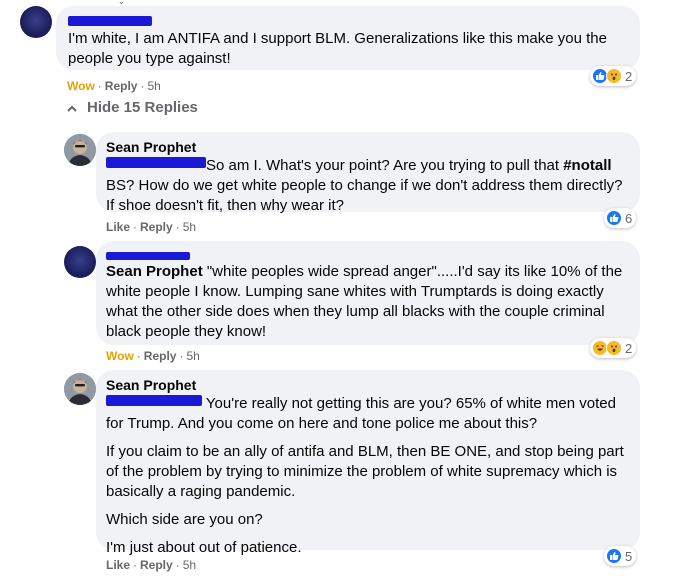  Describe the element at coordinates (368, 254) in the screenshot. I see `reply-2-author-redacted` at that location.